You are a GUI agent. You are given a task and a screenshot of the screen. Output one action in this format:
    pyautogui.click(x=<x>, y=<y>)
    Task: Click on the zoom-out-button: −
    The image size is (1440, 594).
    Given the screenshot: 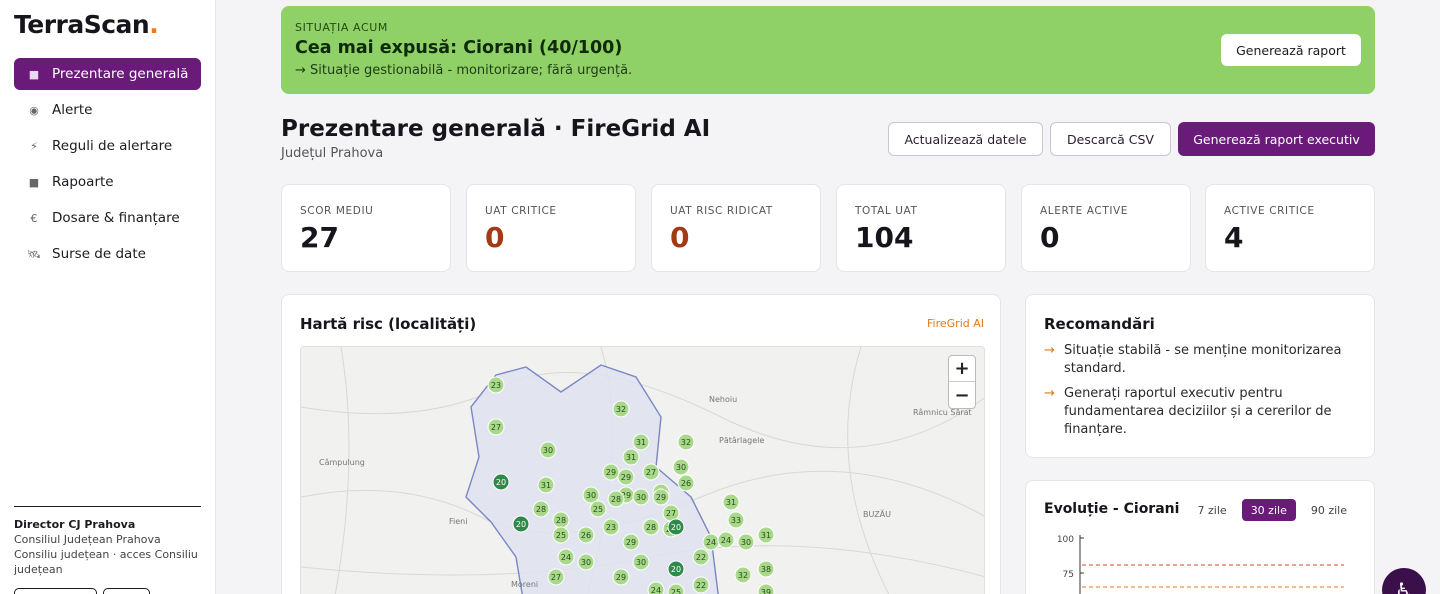 What is the action you would take?
    pyautogui.click(x=962, y=395)
    